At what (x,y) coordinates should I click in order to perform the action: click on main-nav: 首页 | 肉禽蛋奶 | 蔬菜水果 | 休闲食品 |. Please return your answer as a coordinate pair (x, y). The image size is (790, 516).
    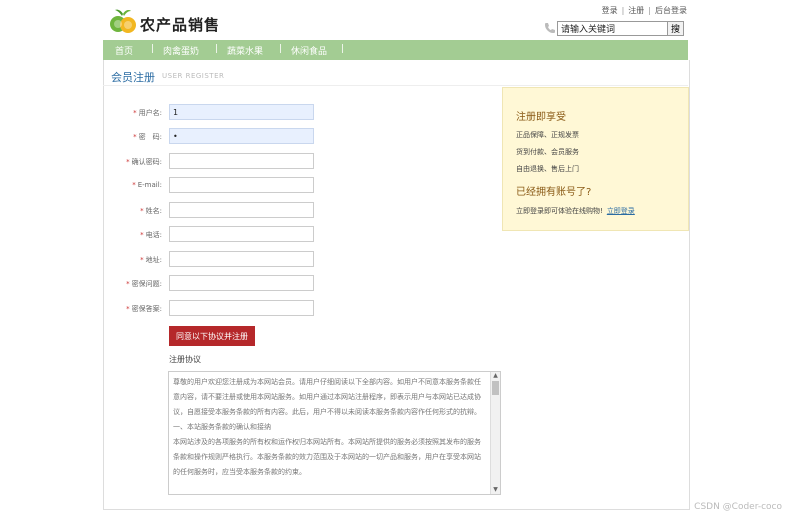
    Looking at the image, I should click on (395, 50).